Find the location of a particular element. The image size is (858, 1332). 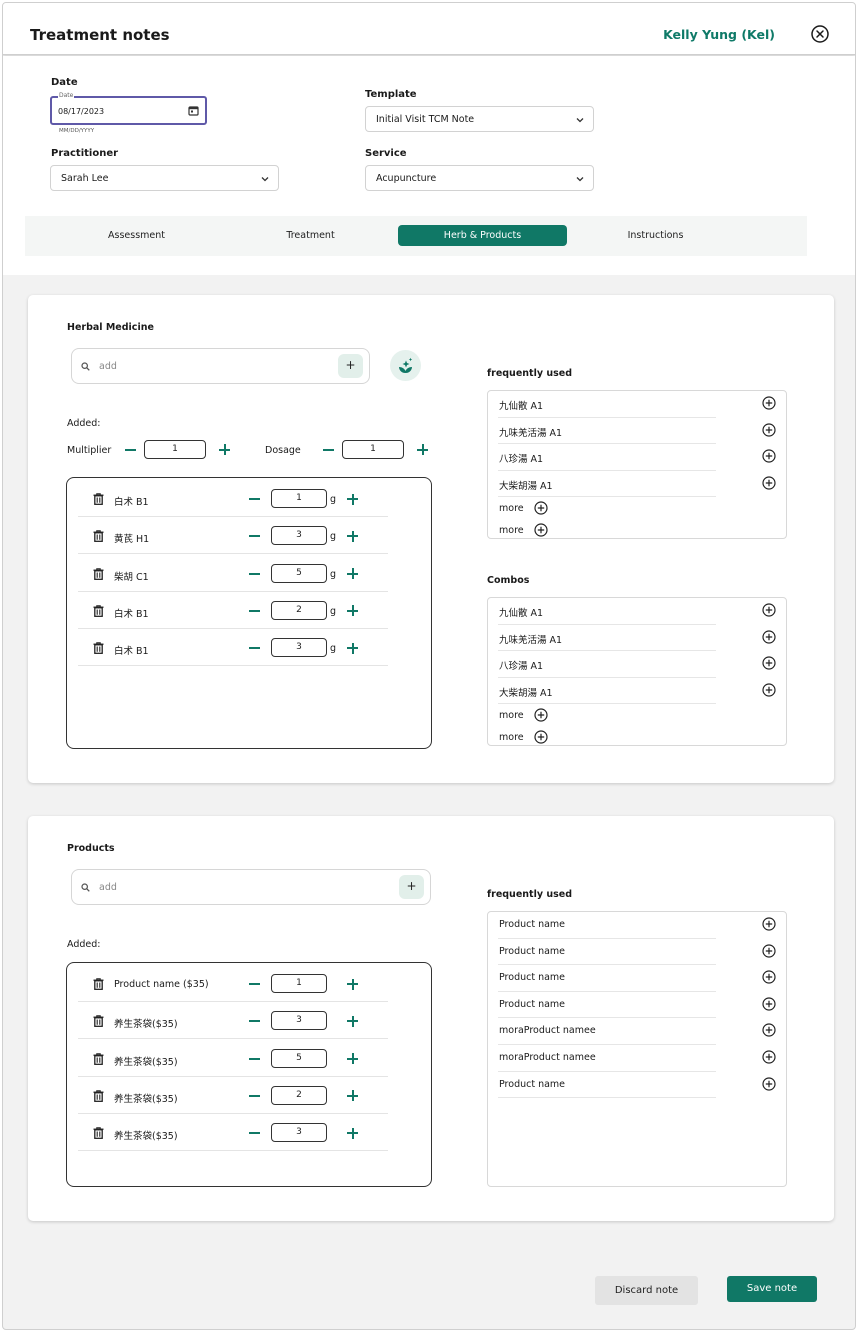

suggestion-name: moraProduct namee is located at coordinates (547, 1057).